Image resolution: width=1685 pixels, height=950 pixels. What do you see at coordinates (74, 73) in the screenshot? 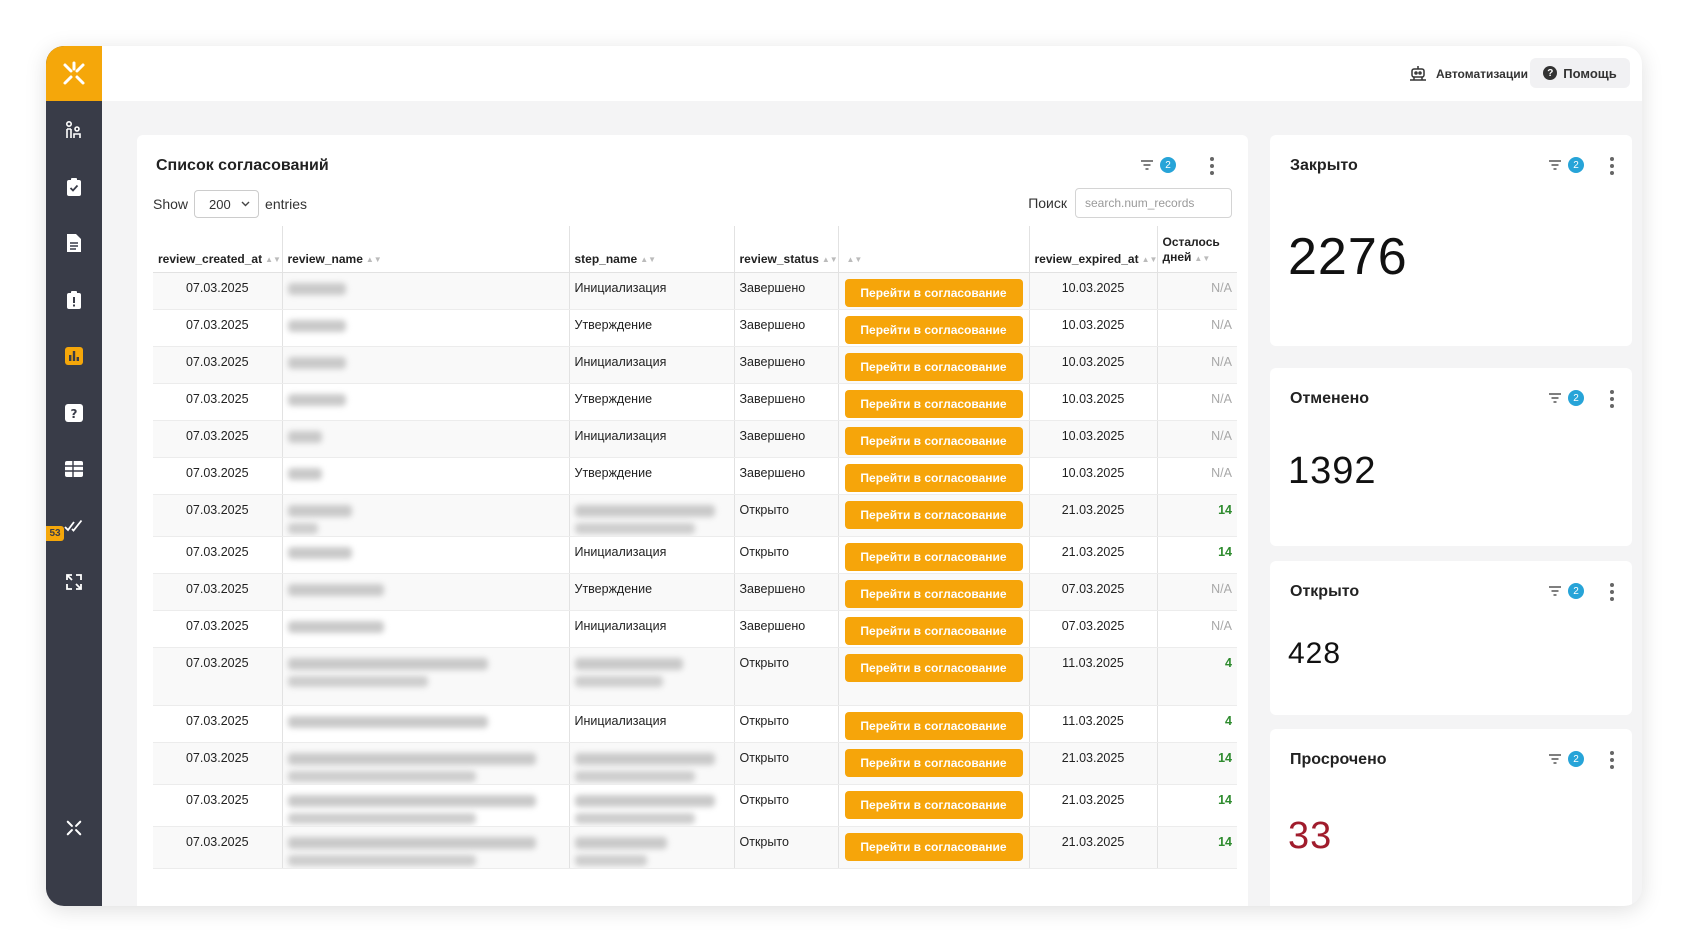
I see `app-logo` at bounding box center [74, 73].